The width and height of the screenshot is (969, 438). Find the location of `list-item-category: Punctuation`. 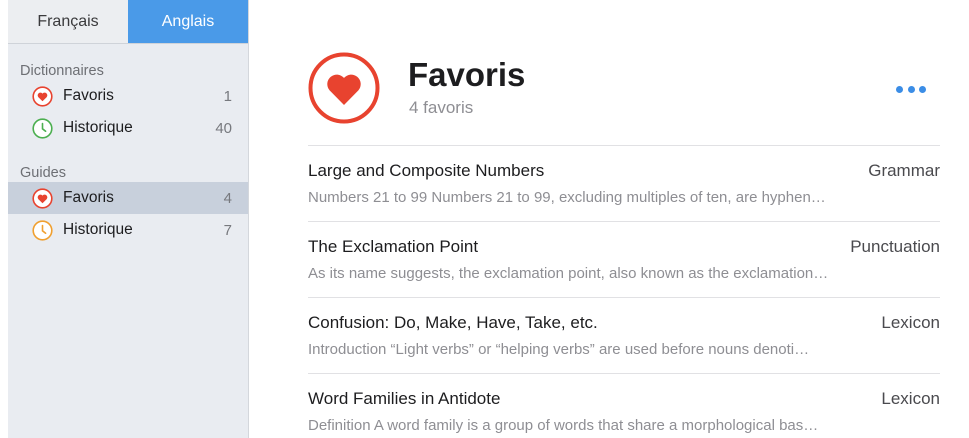

list-item-category: Punctuation is located at coordinates (895, 246).